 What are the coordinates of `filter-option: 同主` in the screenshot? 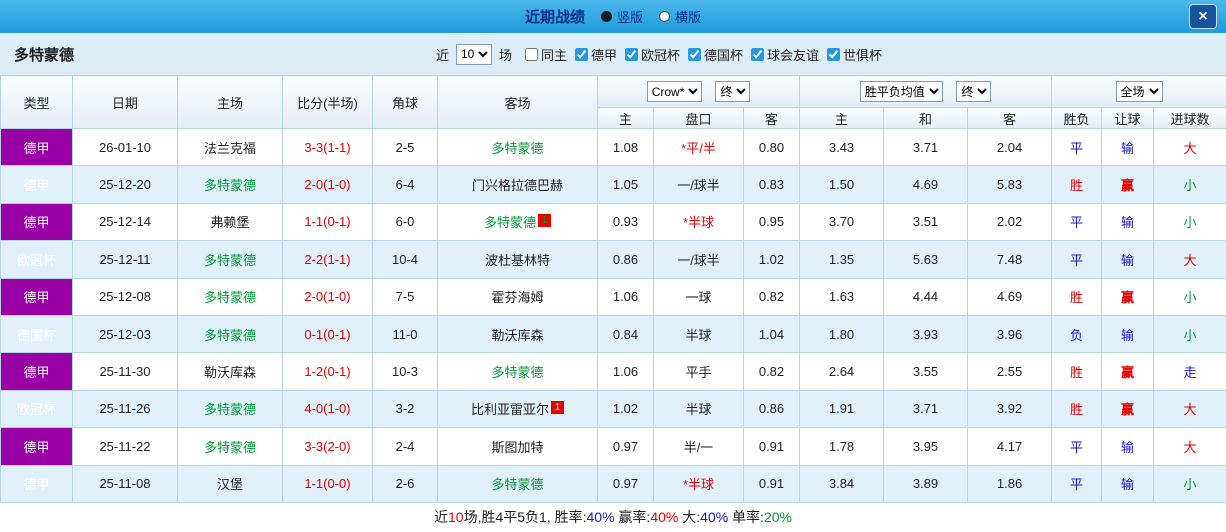 It's located at (545, 54).